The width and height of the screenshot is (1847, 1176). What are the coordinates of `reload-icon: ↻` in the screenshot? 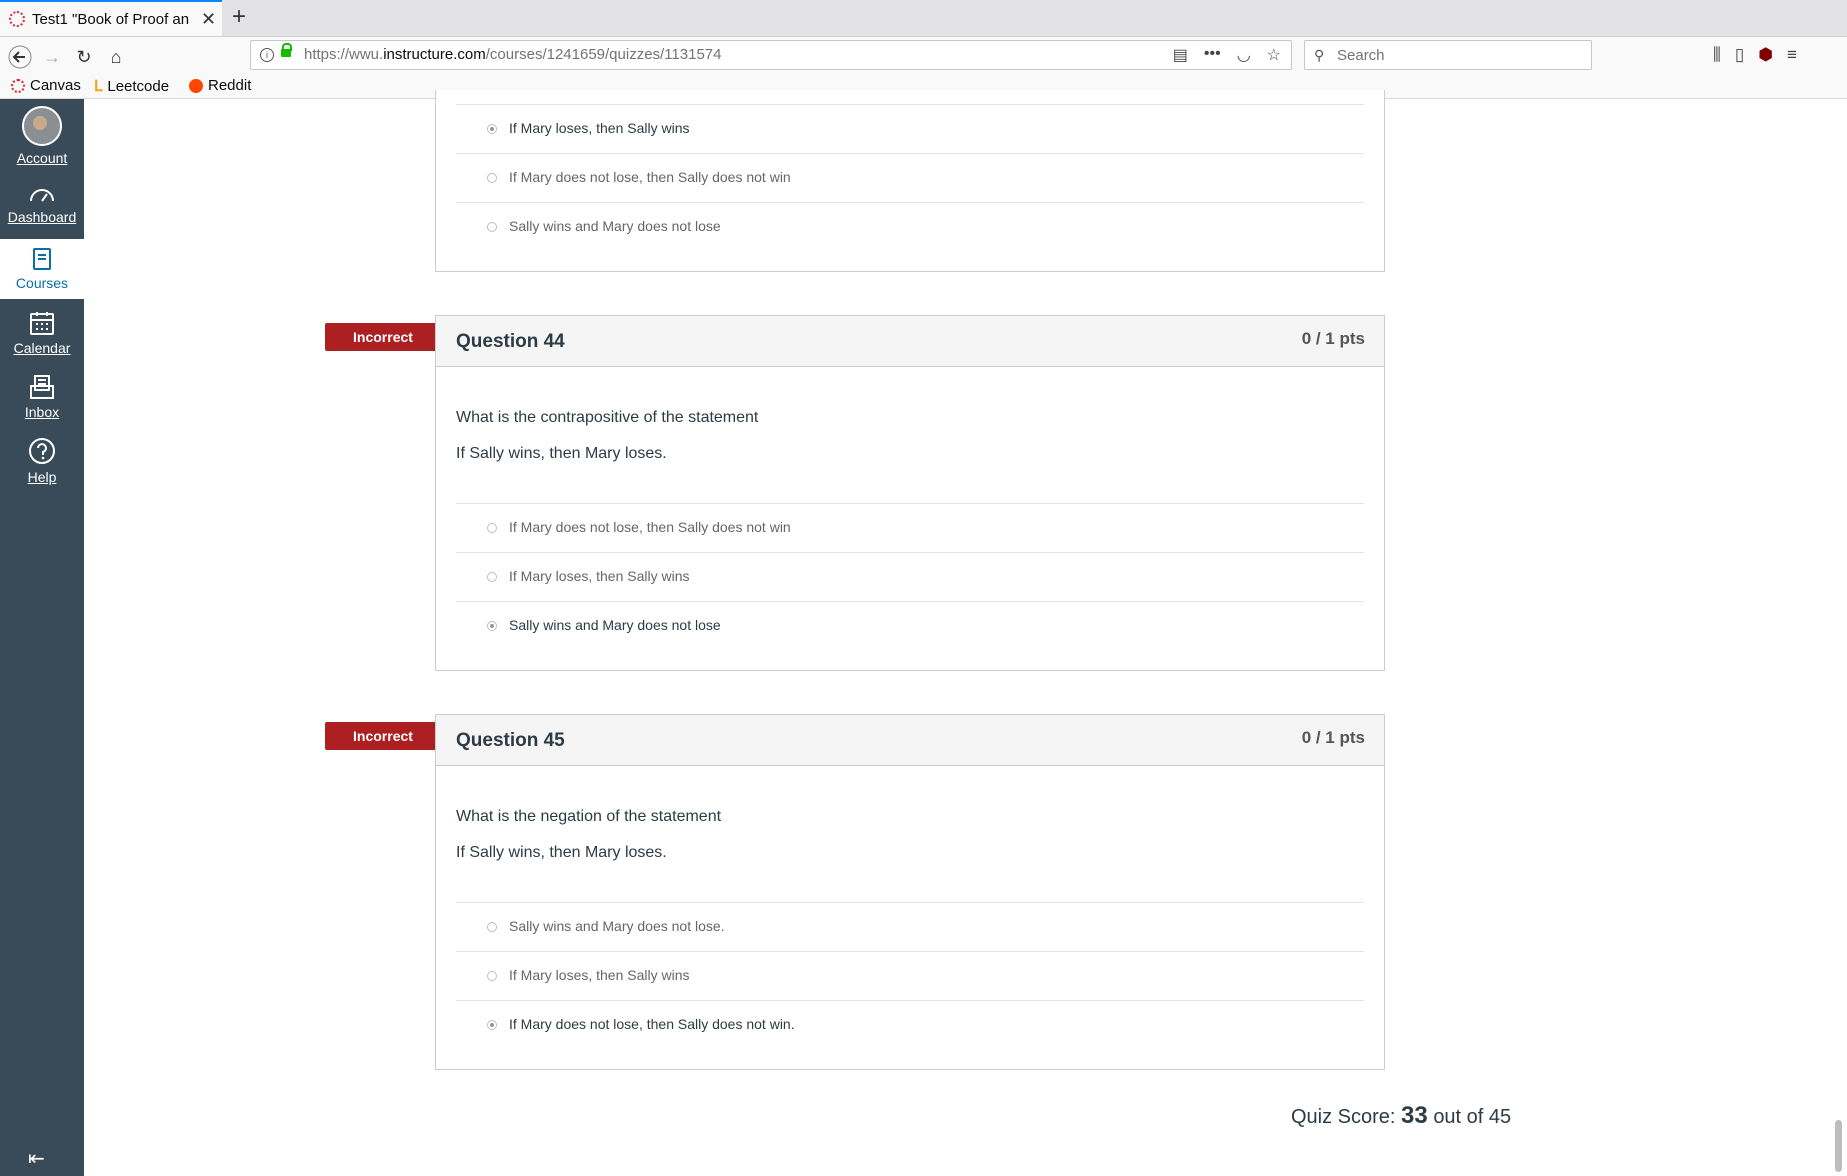 It's located at (84, 56).